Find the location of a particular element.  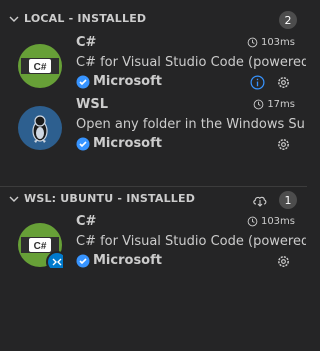

section-header-local: LOCAL - INSTALLED 2 is located at coordinates (153, 20).